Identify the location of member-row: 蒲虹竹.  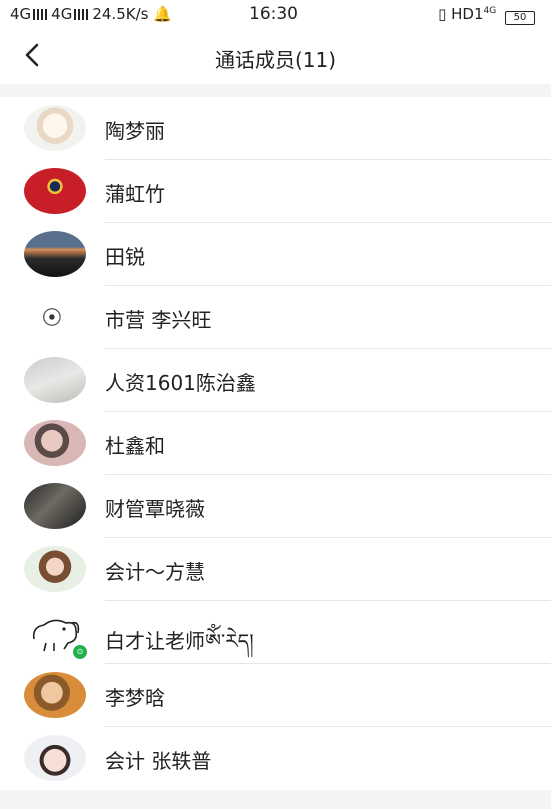
(275, 191).